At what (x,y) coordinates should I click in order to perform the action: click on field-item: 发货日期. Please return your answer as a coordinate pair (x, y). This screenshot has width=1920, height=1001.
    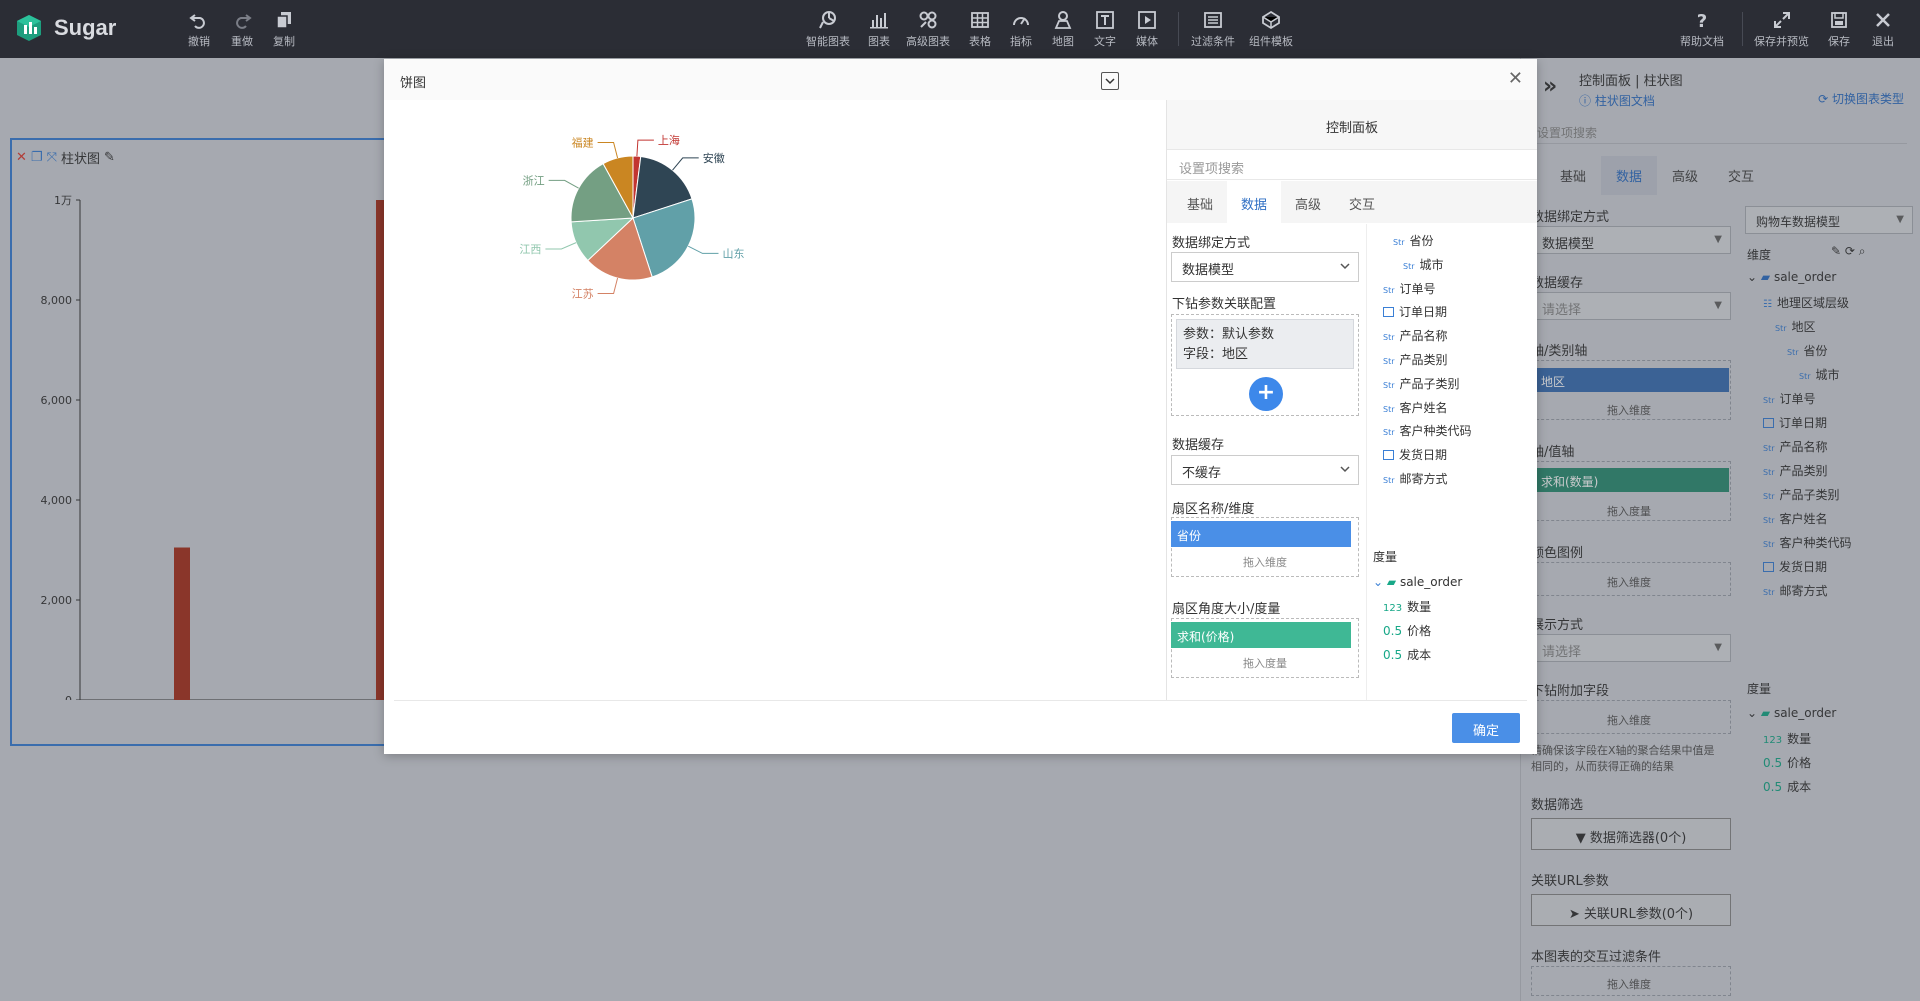
    Looking at the image, I should click on (1415, 454).